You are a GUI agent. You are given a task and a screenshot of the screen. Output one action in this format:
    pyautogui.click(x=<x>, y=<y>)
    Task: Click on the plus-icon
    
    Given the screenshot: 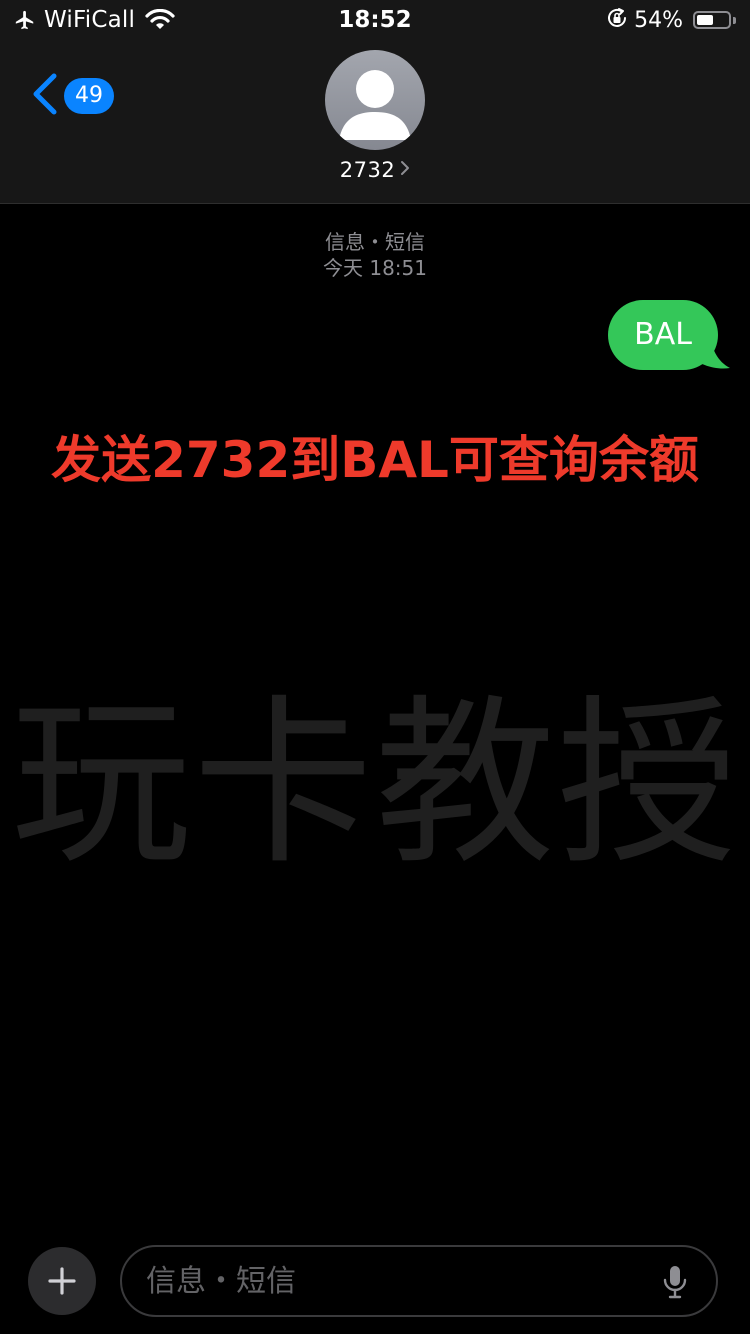 What is the action you would take?
    pyautogui.click(x=62, y=1281)
    